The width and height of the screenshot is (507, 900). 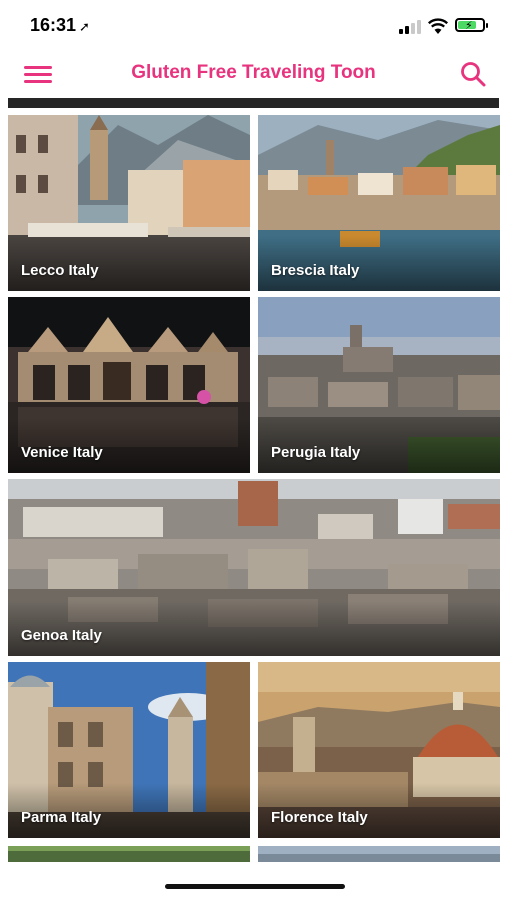 What do you see at coordinates (379, 750) in the screenshot?
I see `city-tile-florence: Florence Italy` at bounding box center [379, 750].